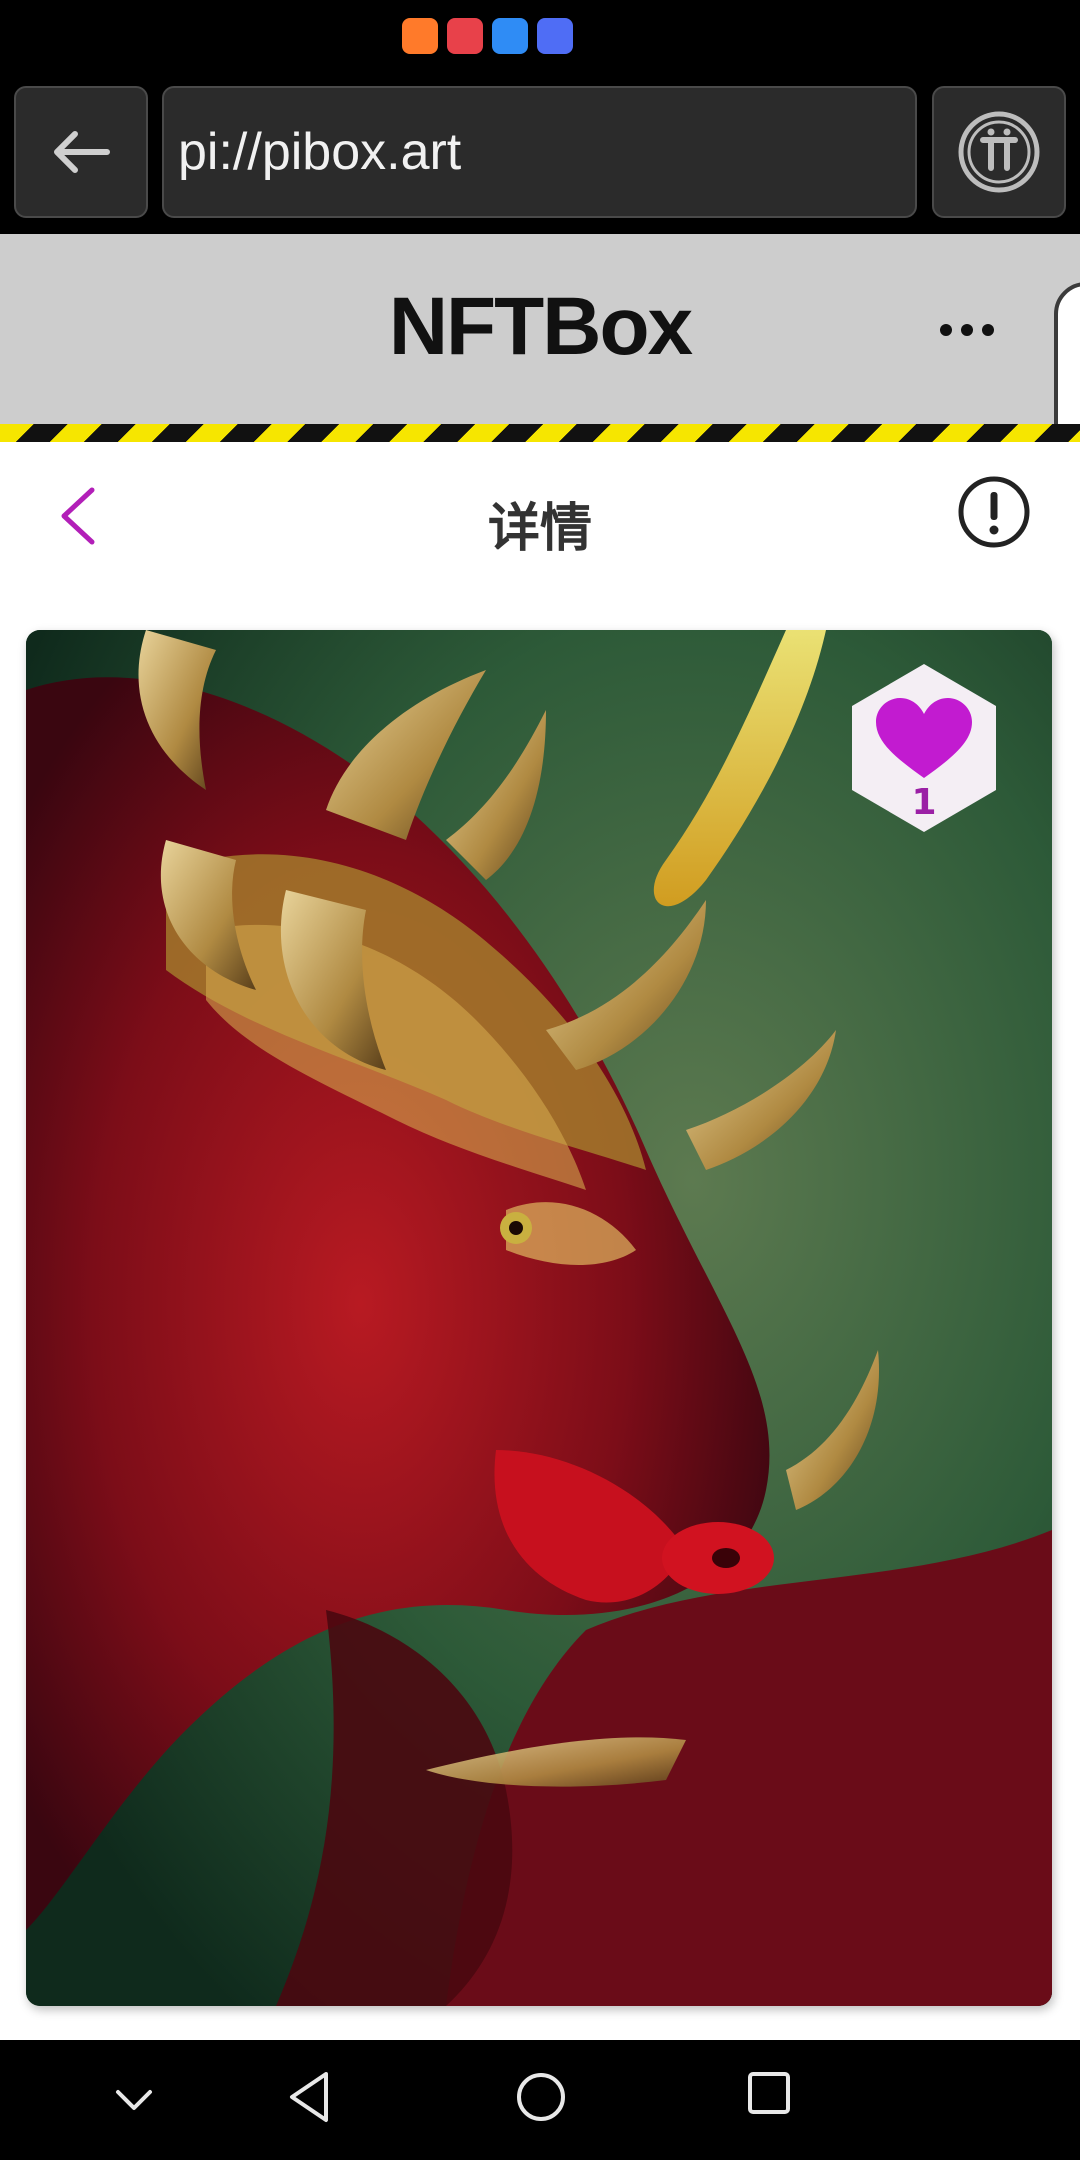  What do you see at coordinates (134, 2100) in the screenshot?
I see `nav-collapse-icon` at bounding box center [134, 2100].